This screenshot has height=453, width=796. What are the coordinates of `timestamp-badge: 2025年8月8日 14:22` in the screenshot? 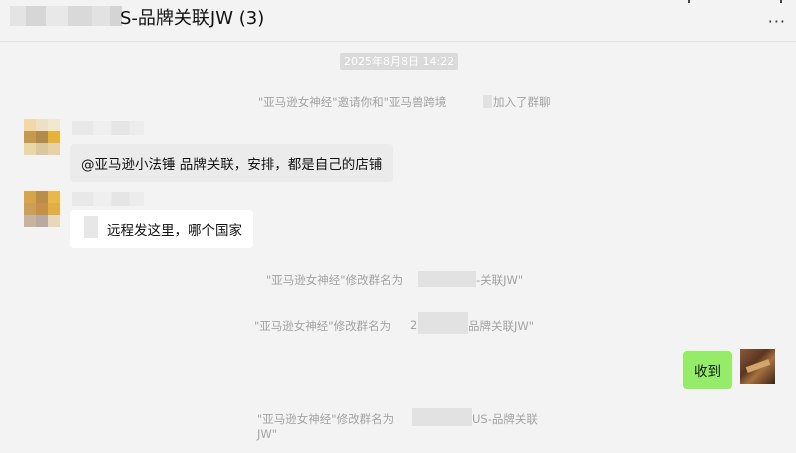 It's located at (399, 61).